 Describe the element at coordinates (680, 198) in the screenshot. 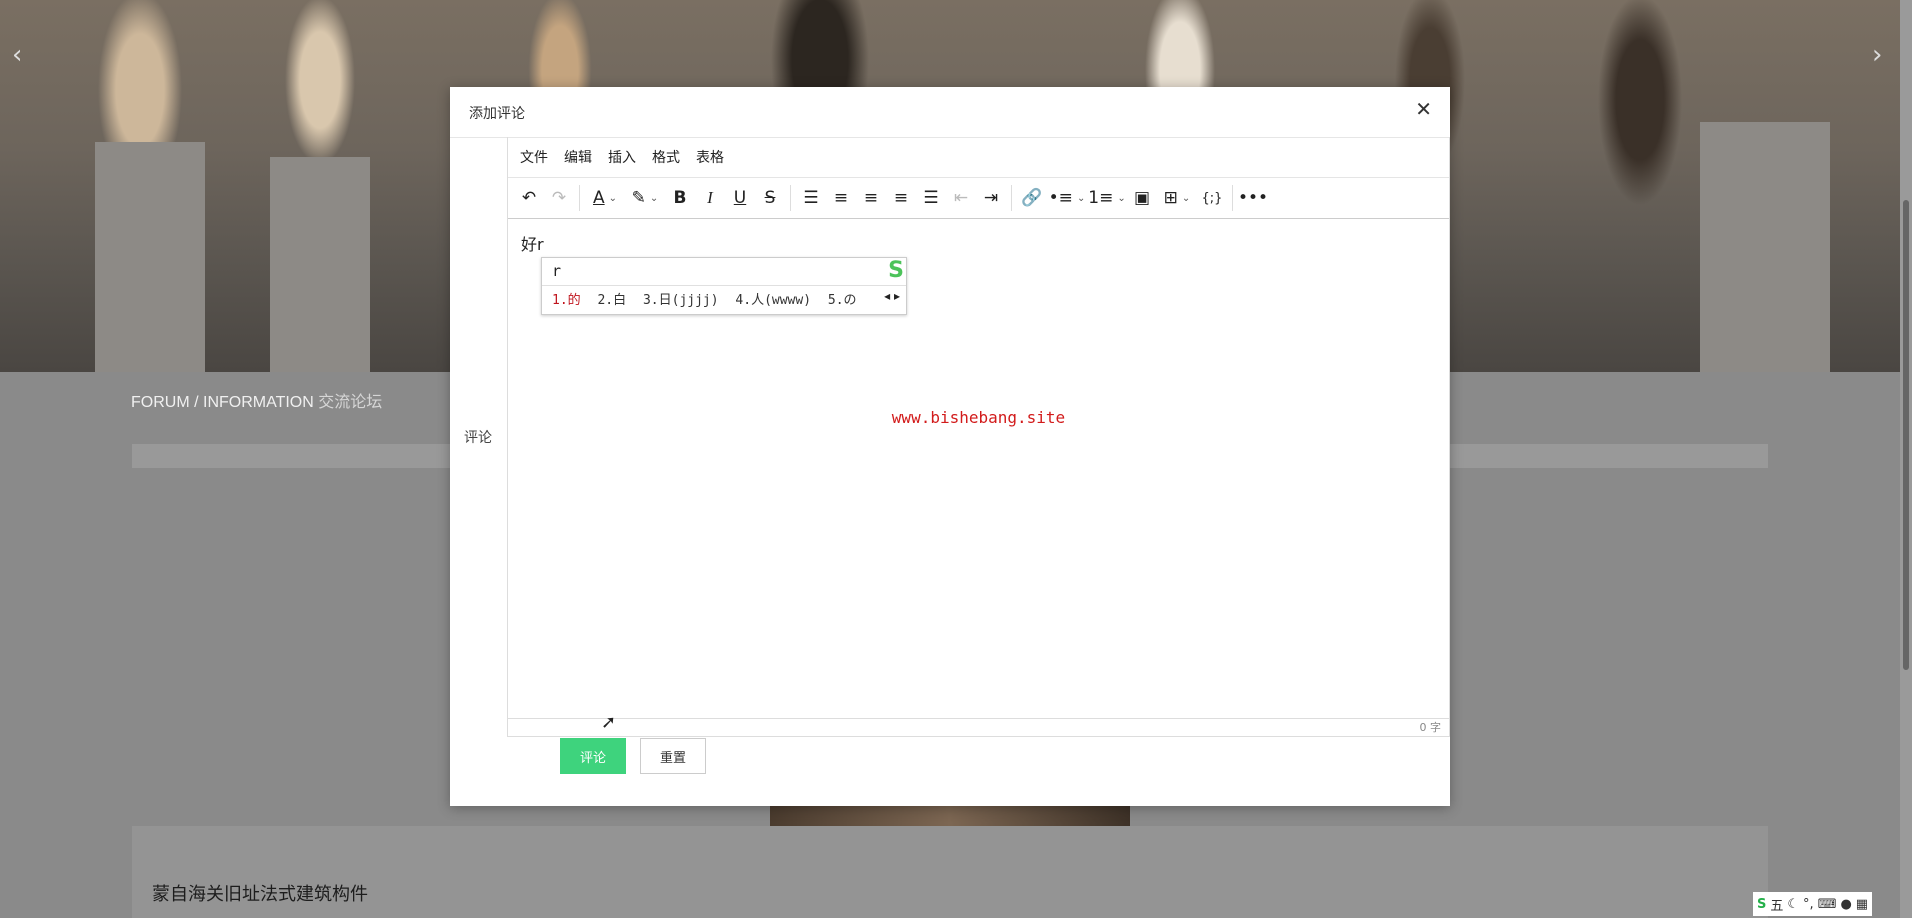

I see `bold-icon: B` at that location.